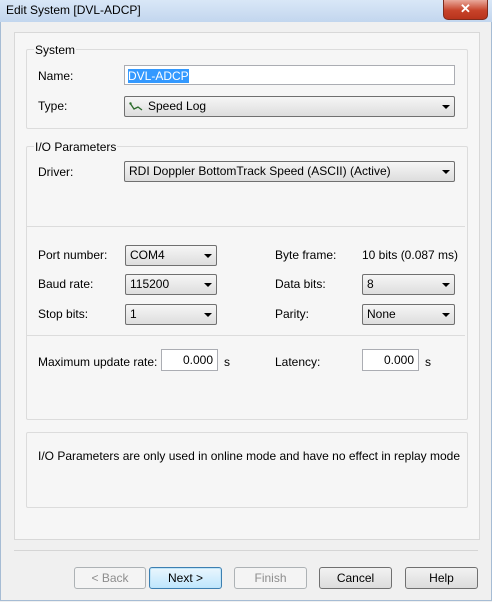 The image size is (492, 602). I want to click on port-select: COM4, so click(171, 255).